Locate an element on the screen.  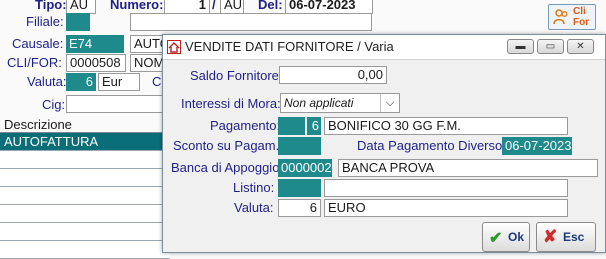
users-icon is located at coordinates (560, 17).